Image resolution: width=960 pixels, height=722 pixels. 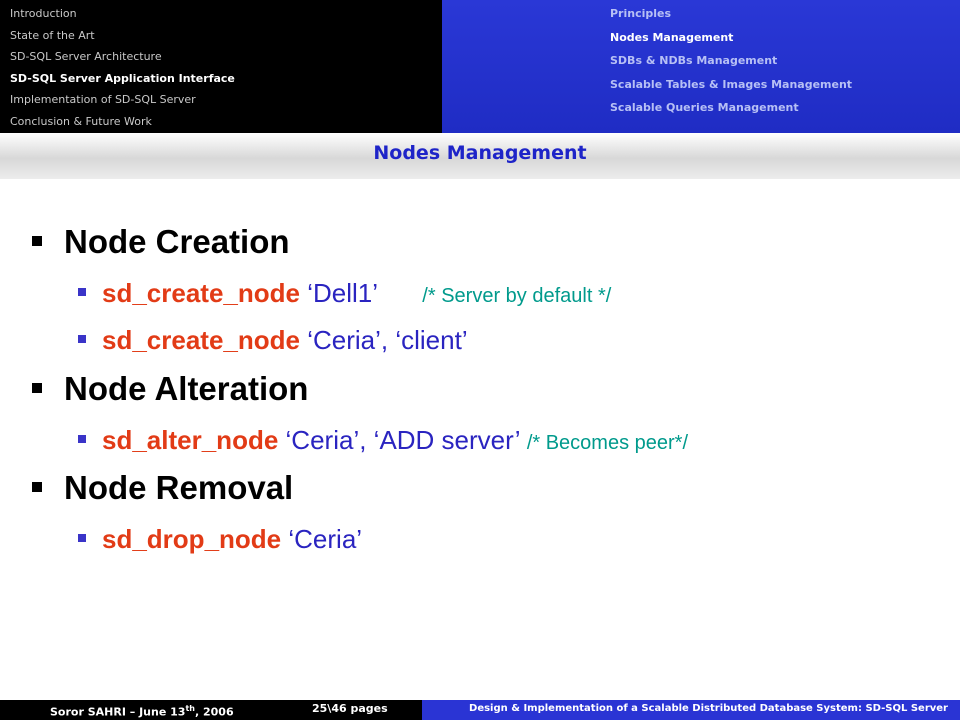 What do you see at coordinates (122, 38) in the screenshot?
I see `nav-section-state-of-art: State of the Art` at bounding box center [122, 38].